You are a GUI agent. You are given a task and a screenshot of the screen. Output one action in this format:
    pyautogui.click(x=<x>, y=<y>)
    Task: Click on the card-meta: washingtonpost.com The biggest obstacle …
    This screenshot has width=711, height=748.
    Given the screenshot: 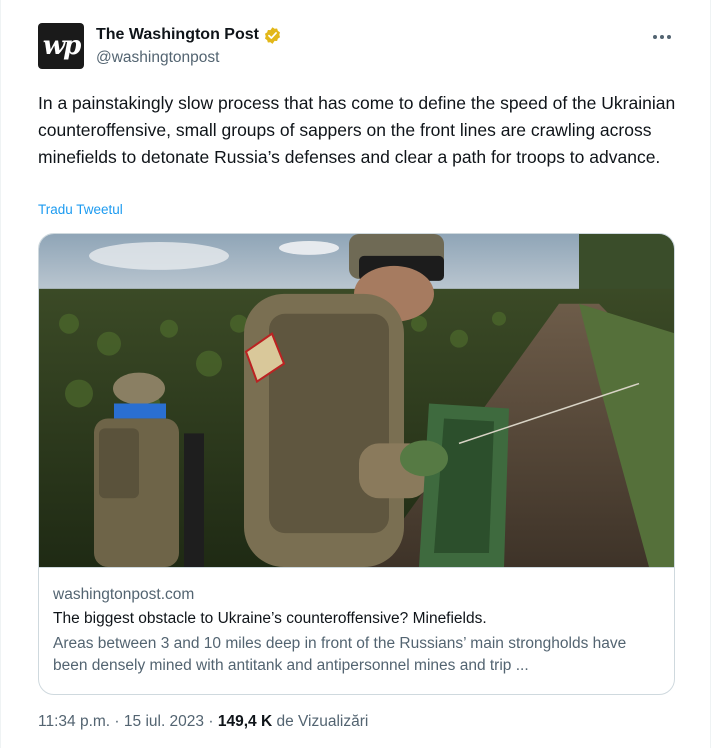 What is the action you would take?
    pyautogui.click(x=358, y=631)
    